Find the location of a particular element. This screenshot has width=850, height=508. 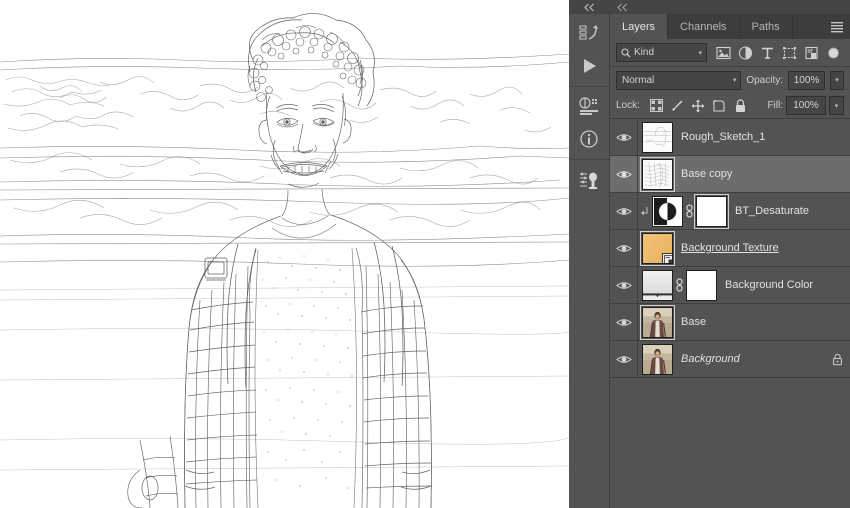

opacity-stepper: ▾ is located at coordinates (837, 80).